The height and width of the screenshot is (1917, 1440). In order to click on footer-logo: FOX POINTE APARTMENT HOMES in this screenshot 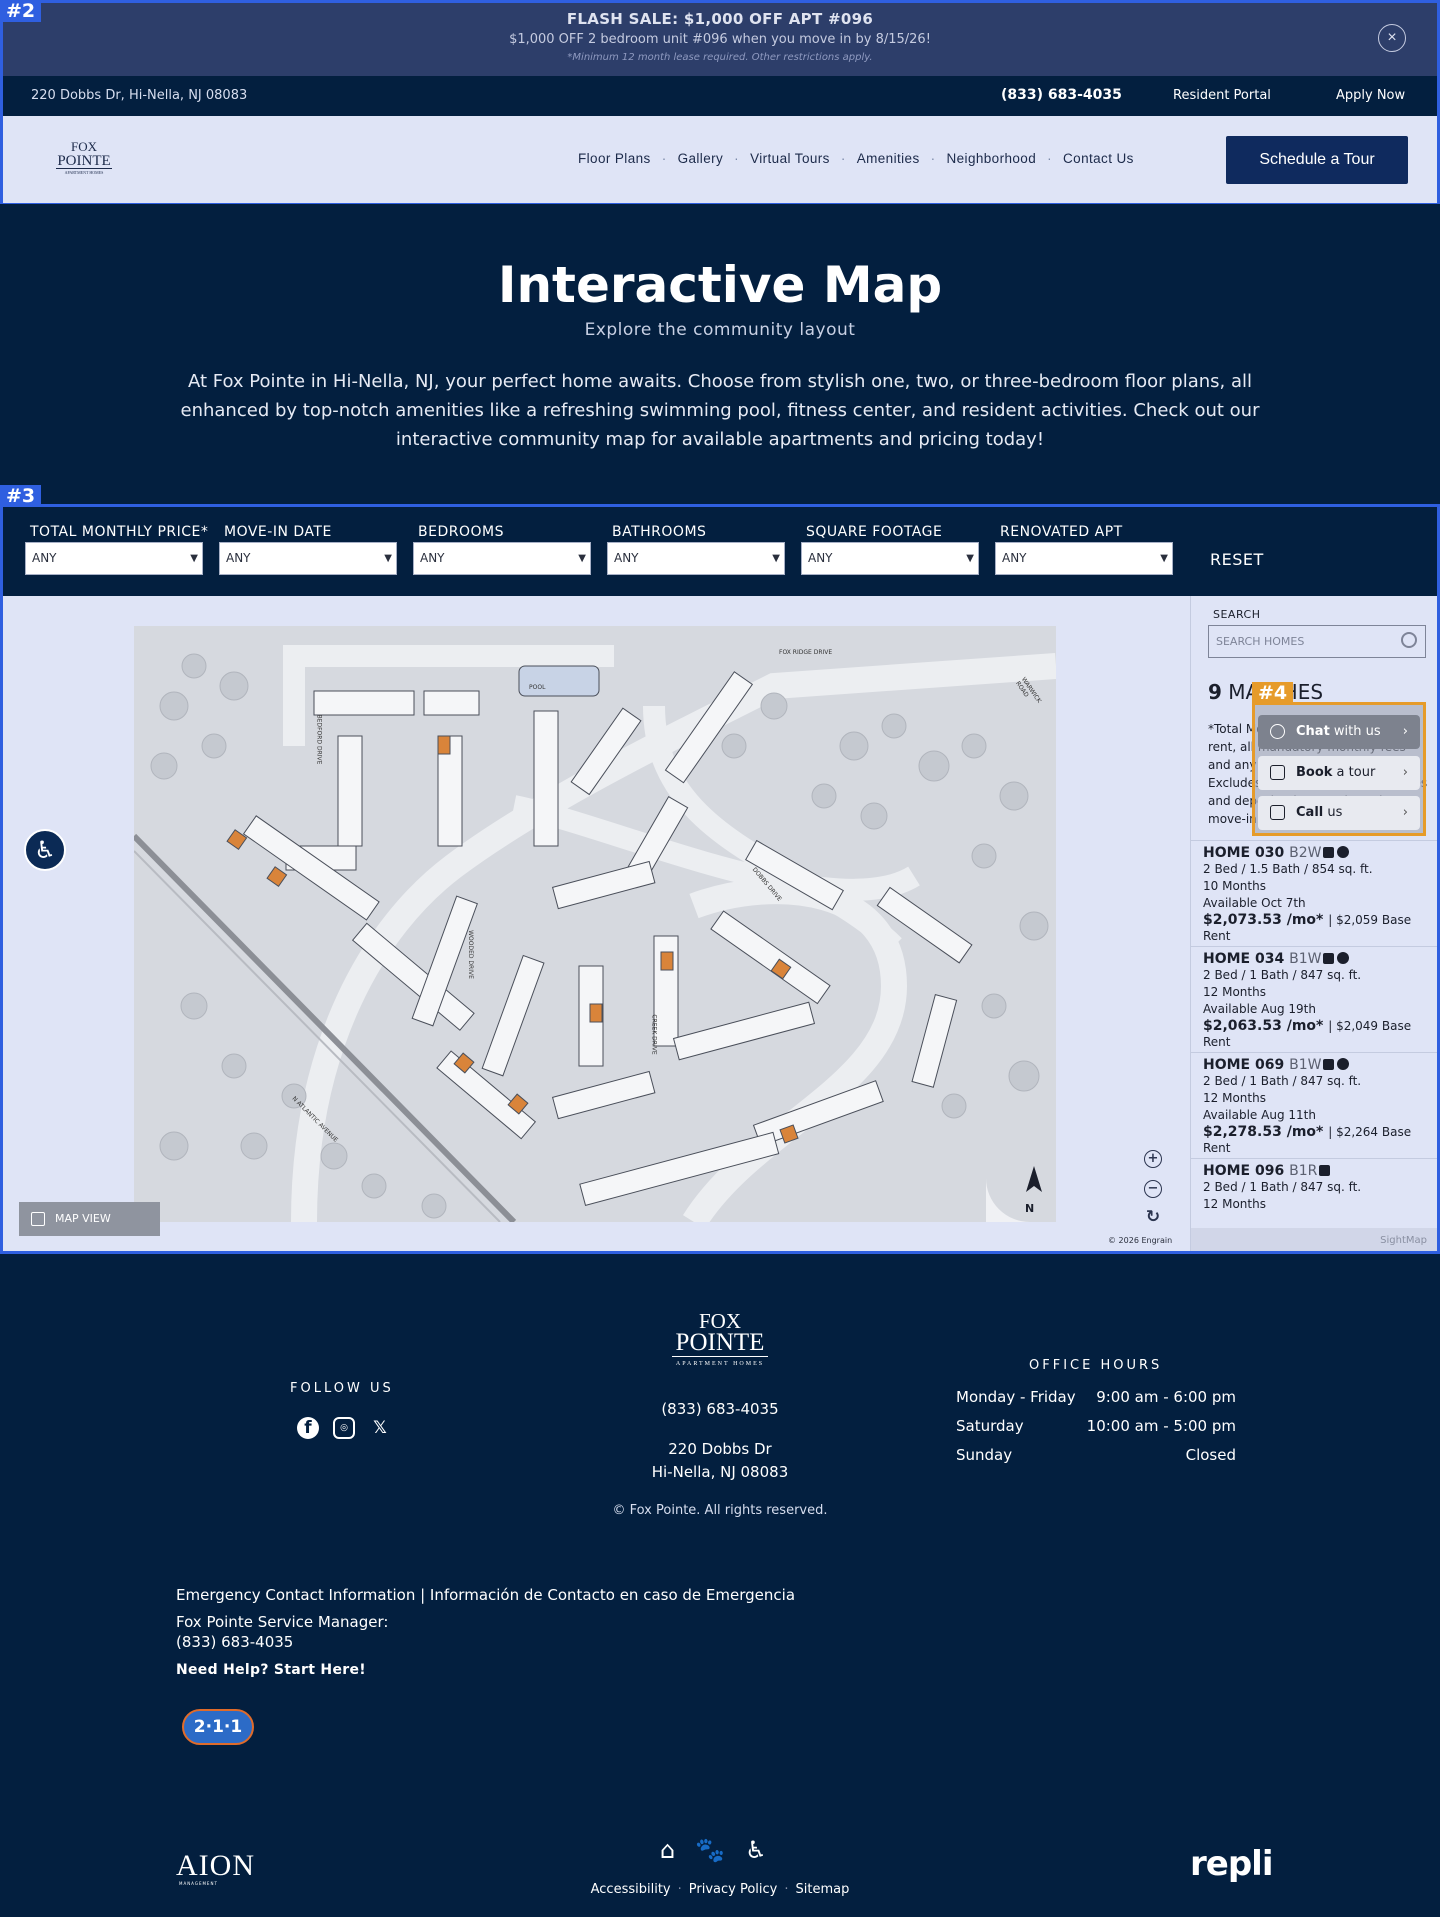, I will do `click(720, 1340)`.